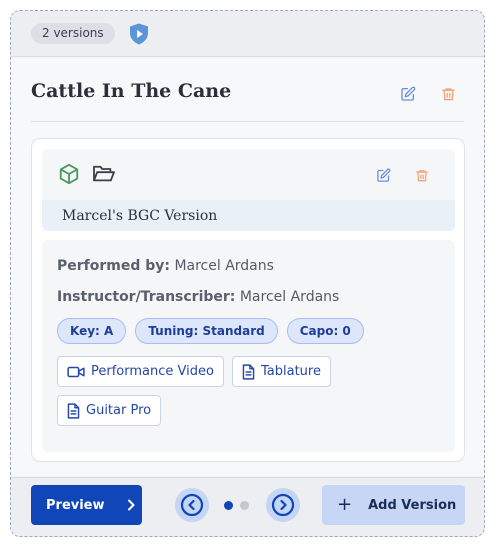 This screenshot has height=548, width=494. I want to click on add-version-label: Add Version, so click(412, 505).